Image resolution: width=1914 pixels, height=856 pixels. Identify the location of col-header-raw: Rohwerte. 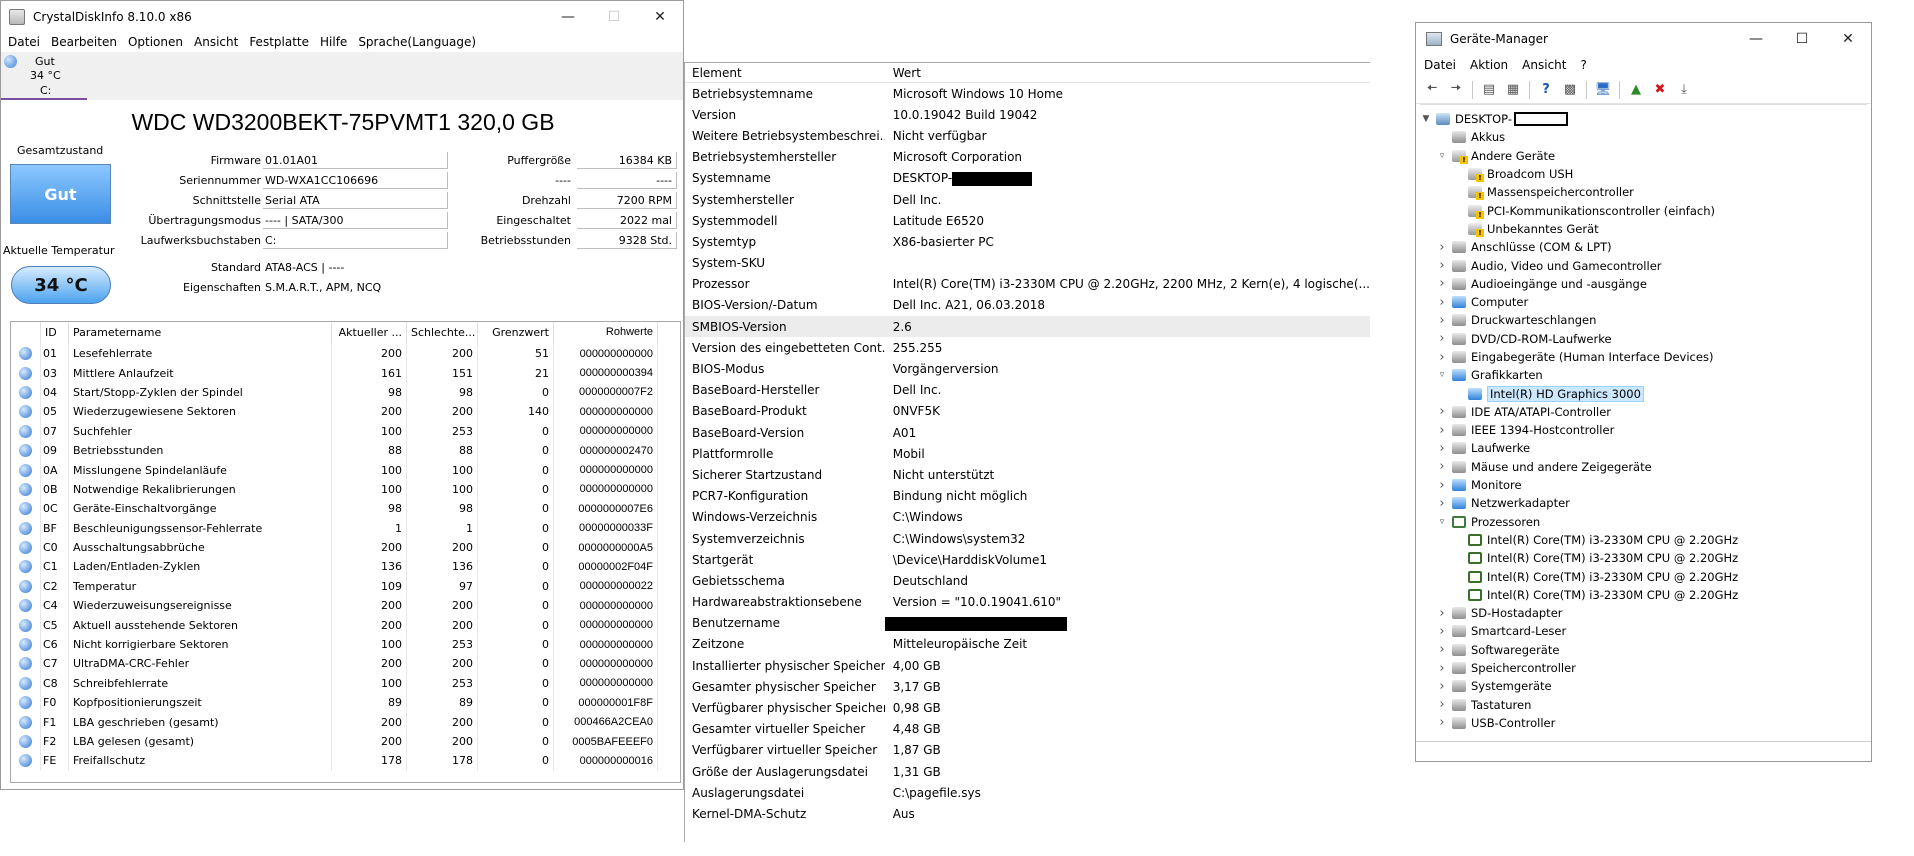
(606, 333).